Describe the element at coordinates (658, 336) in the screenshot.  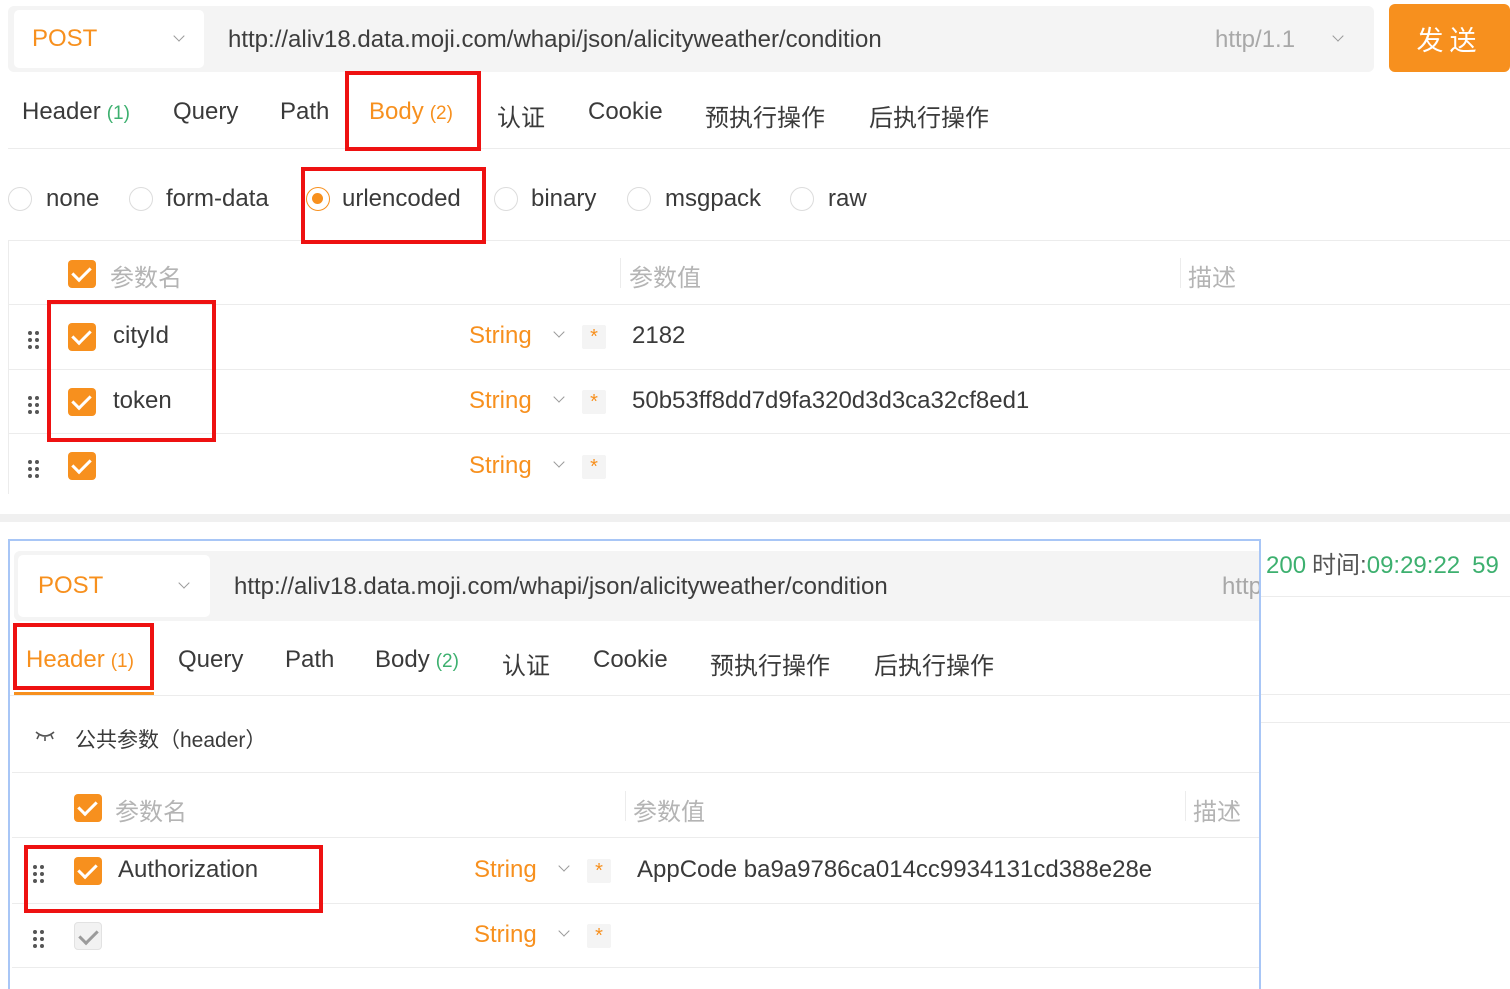
I see `param-value: 2182` at that location.